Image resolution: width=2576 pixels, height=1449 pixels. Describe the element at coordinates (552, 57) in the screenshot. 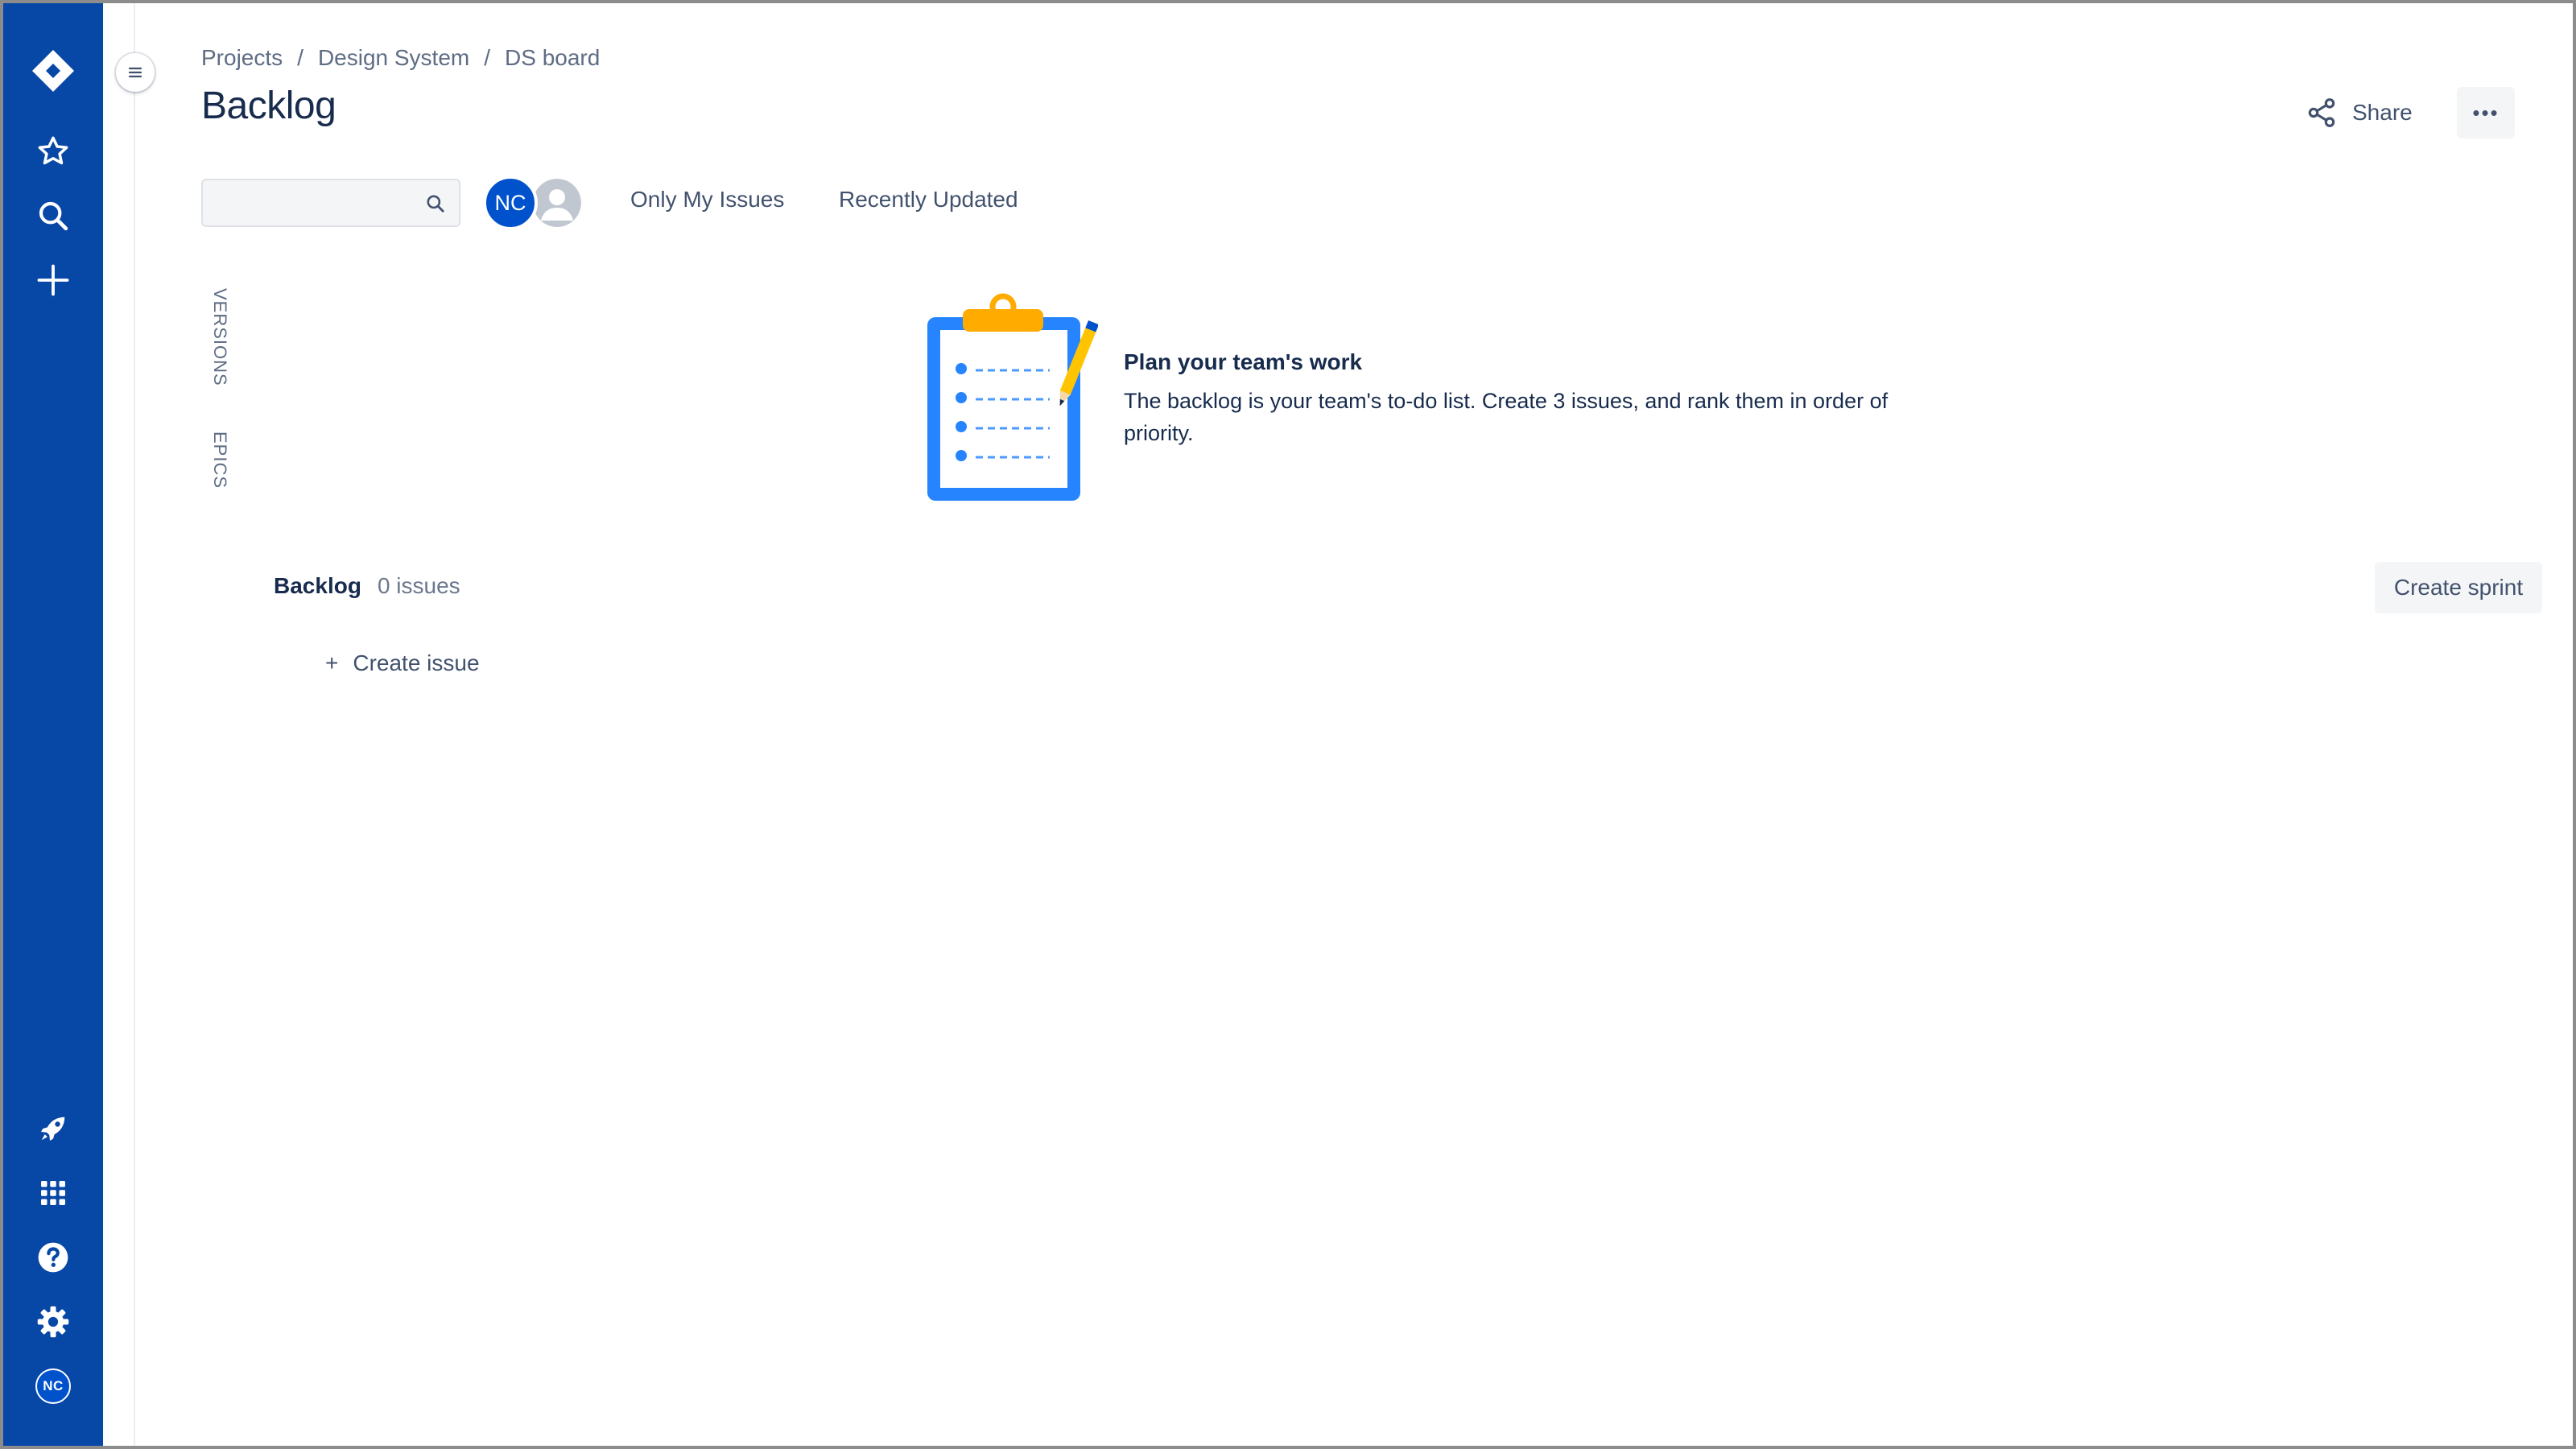

I see `breadcrumb-ds-board: DS board` at that location.